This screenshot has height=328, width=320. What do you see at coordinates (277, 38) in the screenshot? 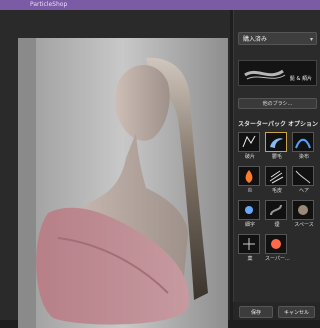
I see `preset-dropdown: 購入済み ▾` at bounding box center [277, 38].